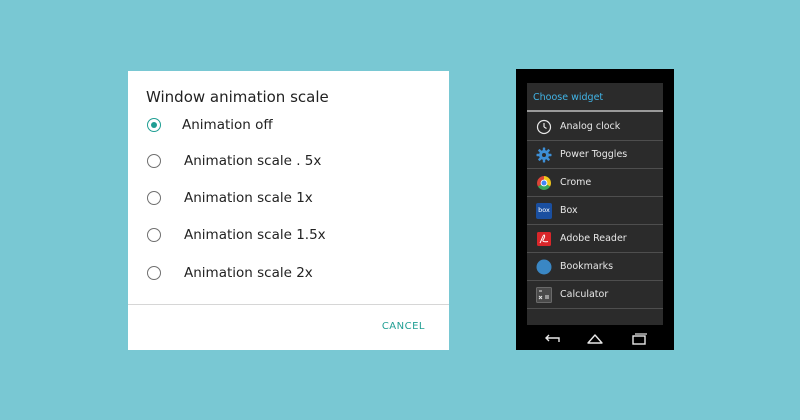 The width and height of the screenshot is (800, 420). What do you see at coordinates (552, 339) in the screenshot?
I see `back-icon` at bounding box center [552, 339].